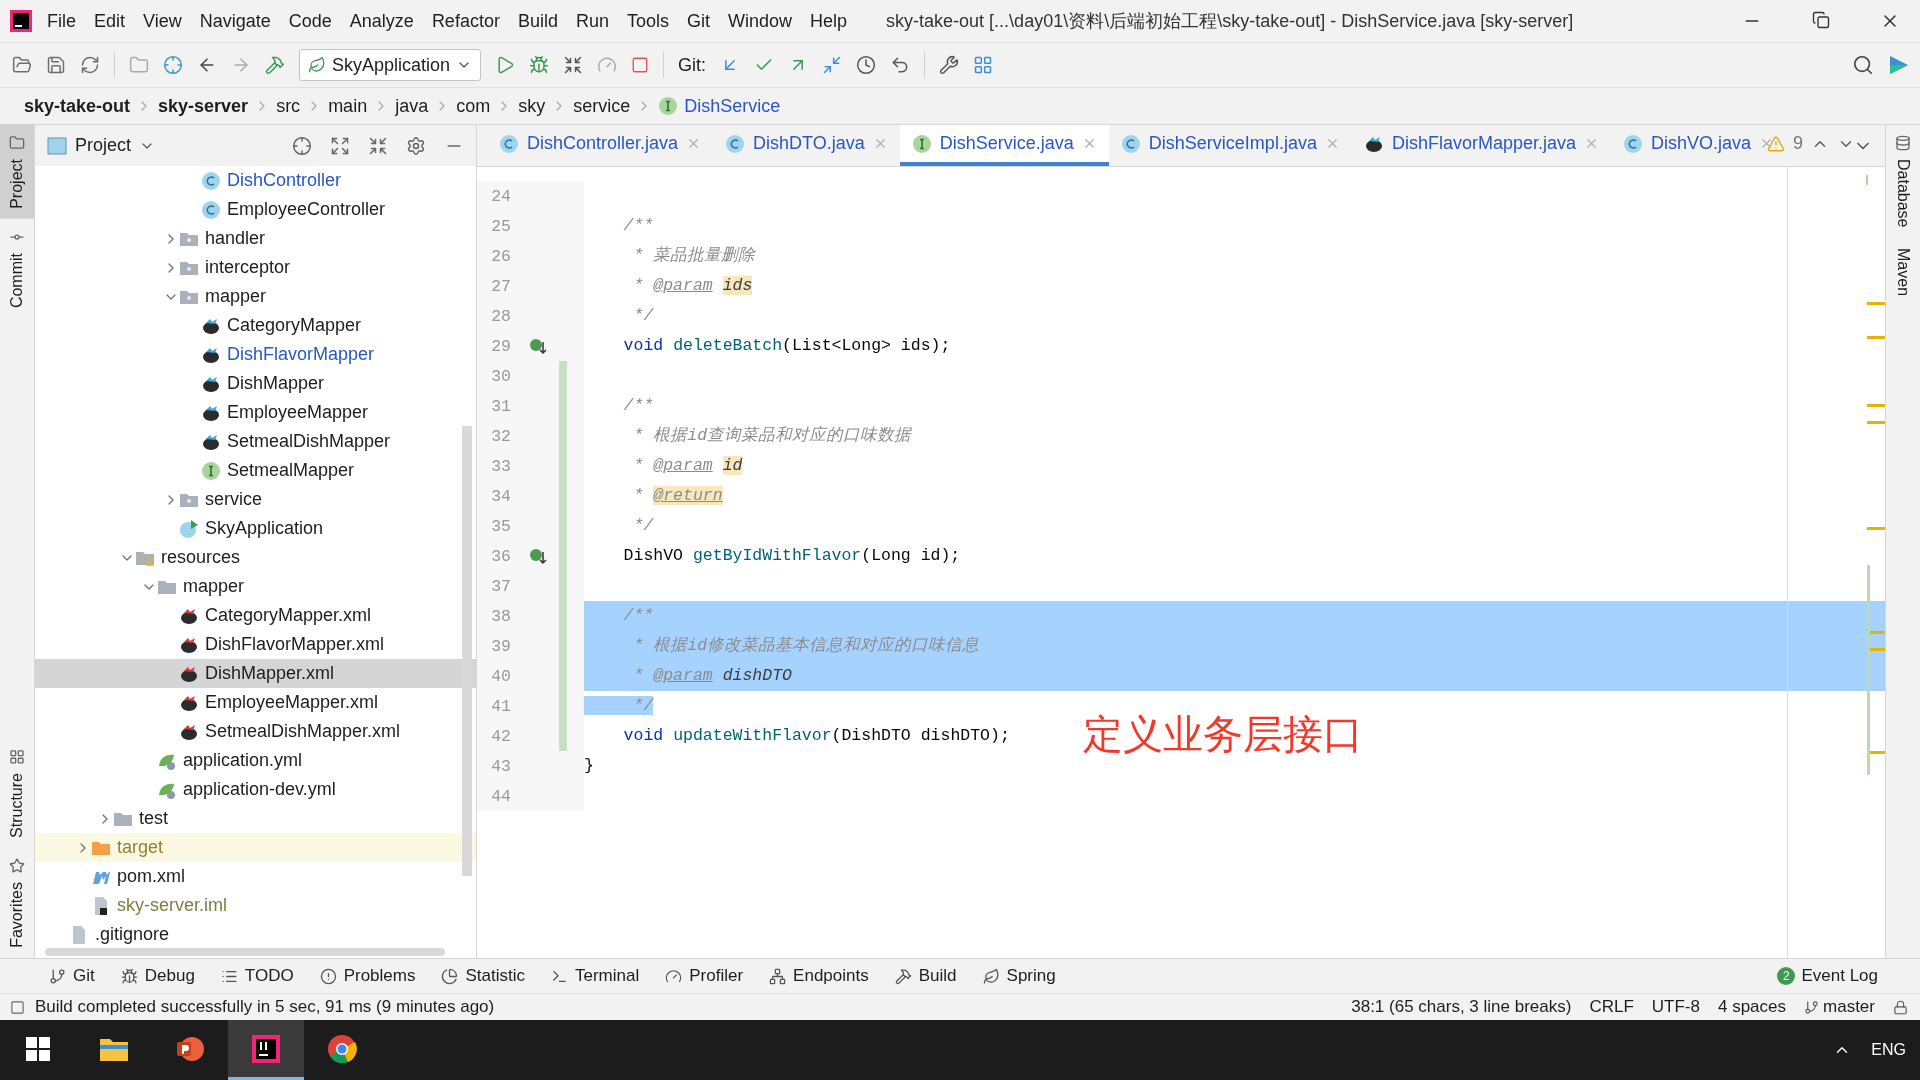 The width and height of the screenshot is (1920, 1080). I want to click on tool-window-tab: Commit, so click(17, 268).